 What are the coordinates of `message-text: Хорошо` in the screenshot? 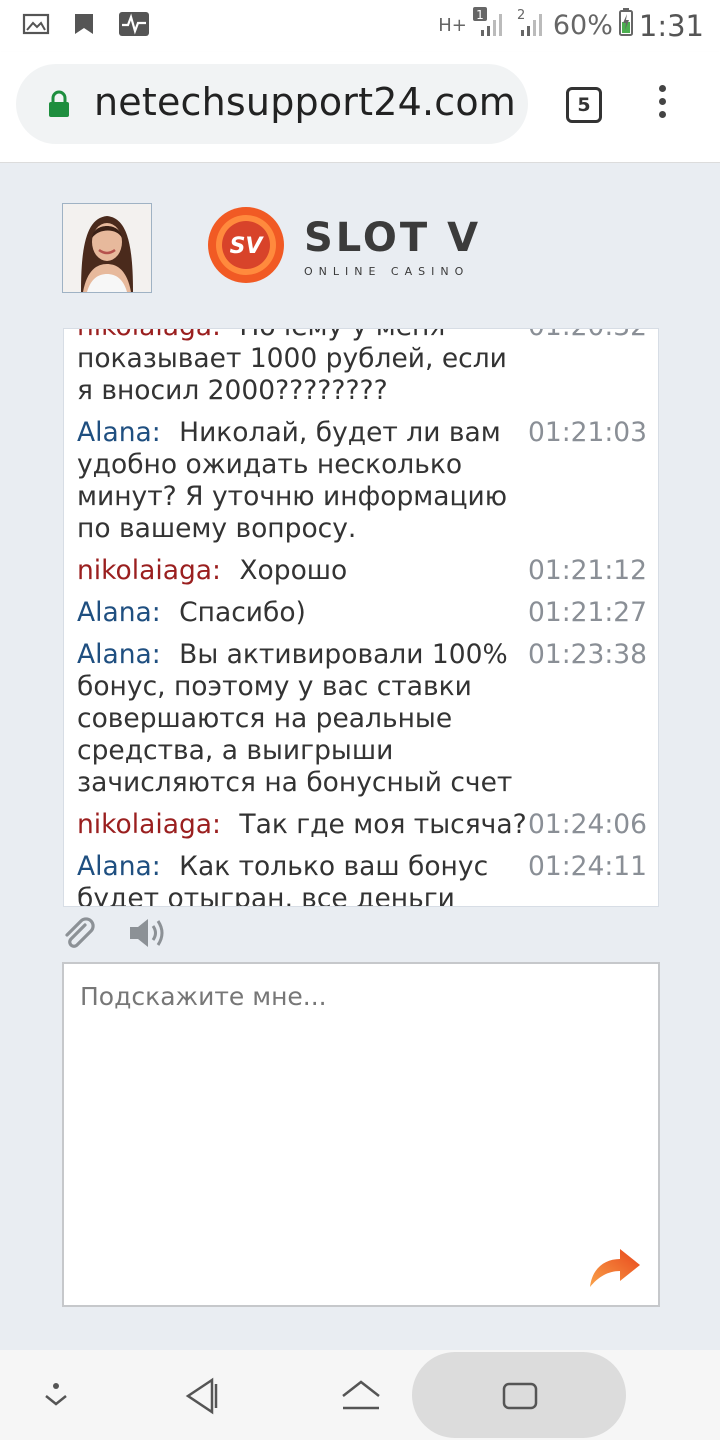 It's located at (293, 570).